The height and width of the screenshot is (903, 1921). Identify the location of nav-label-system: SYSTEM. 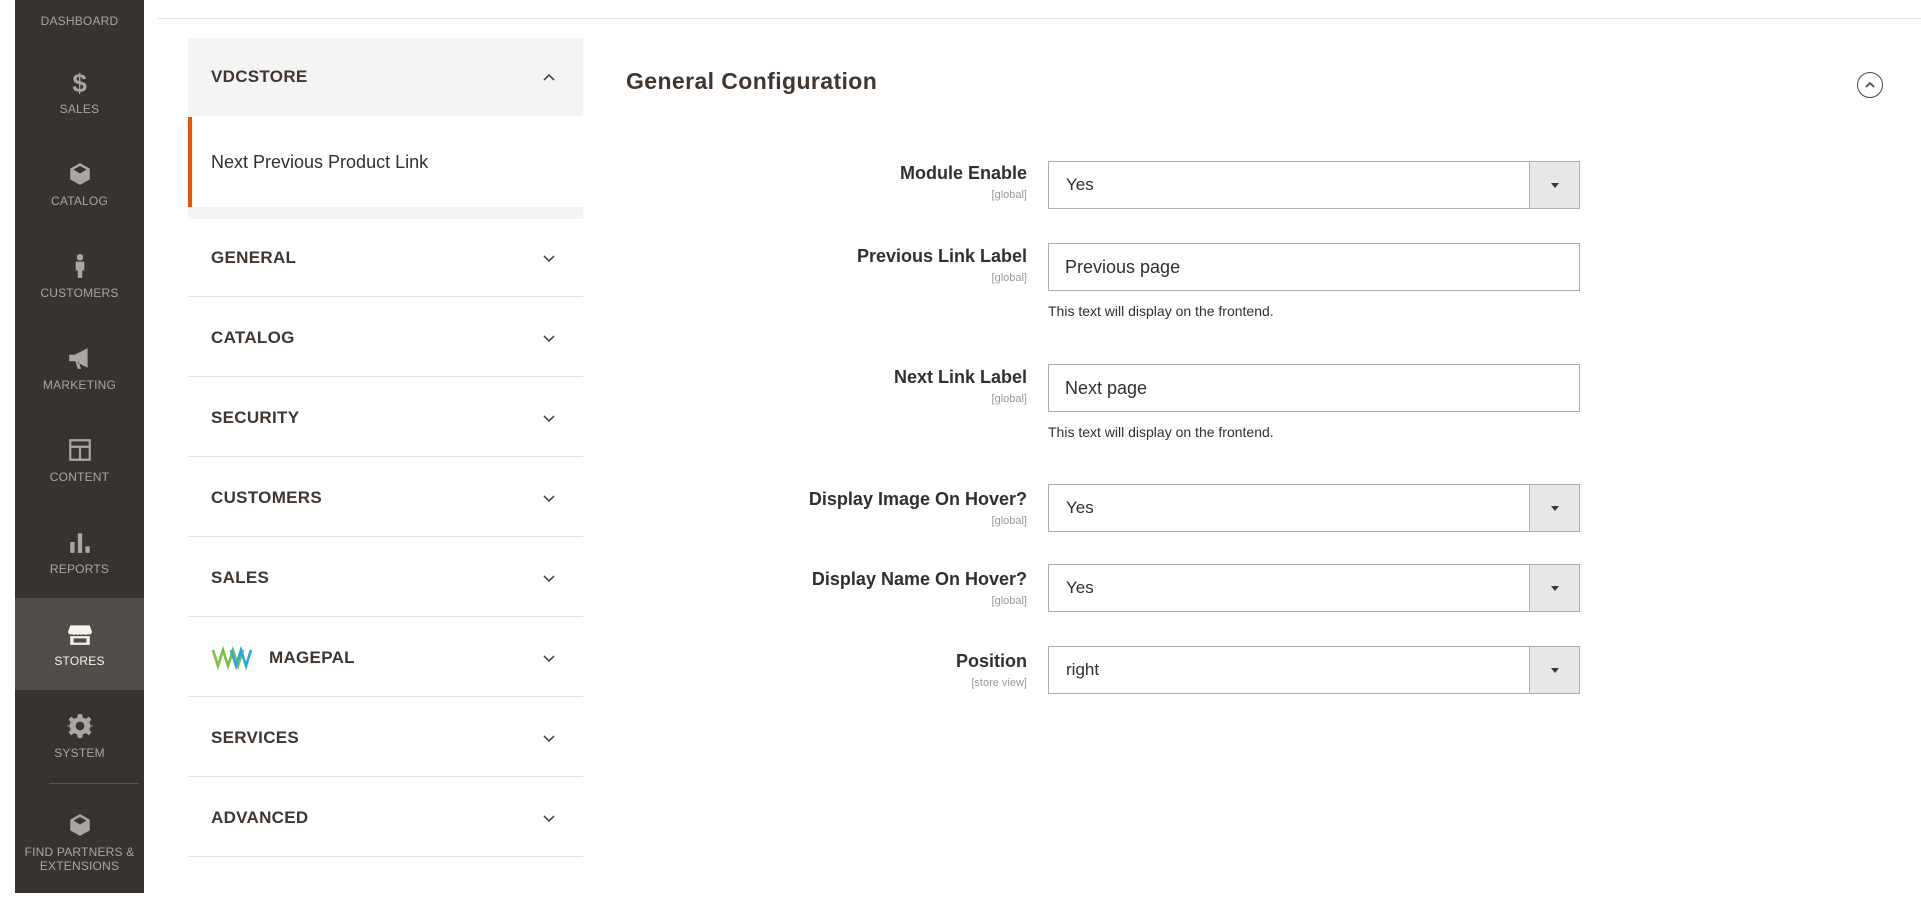
(79, 753).